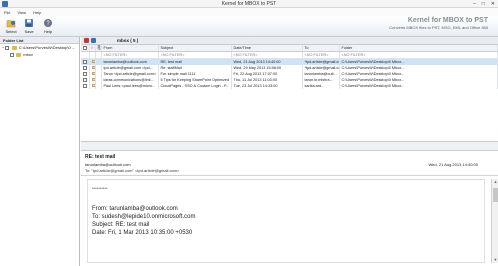  What do you see at coordinates (142, 233) in the screenshot?
I see `body-line-date: Date: Fri, 1 Mar 2013 10:35:00 +0530` at bounding box center [142, 233].